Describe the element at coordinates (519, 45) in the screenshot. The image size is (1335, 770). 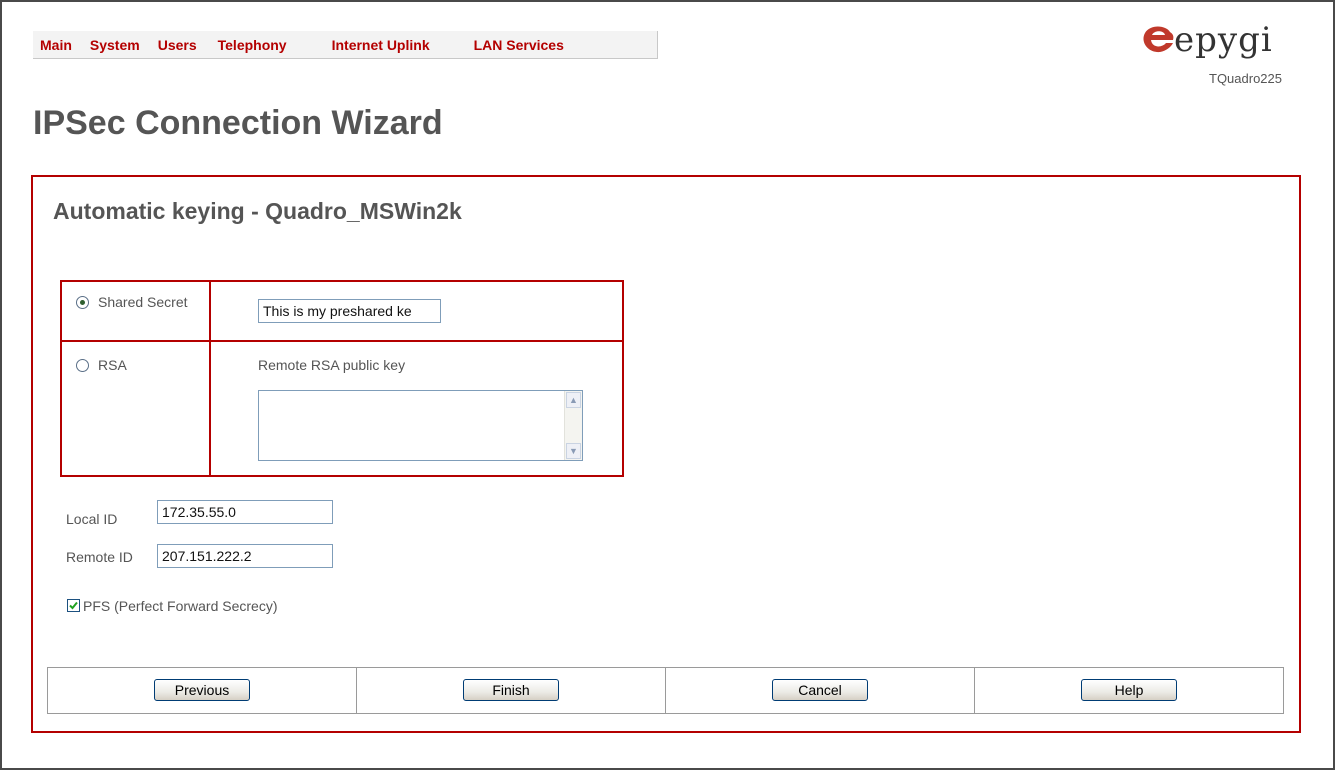
I see `menu-item-lan-services: LAN Services` at that location.